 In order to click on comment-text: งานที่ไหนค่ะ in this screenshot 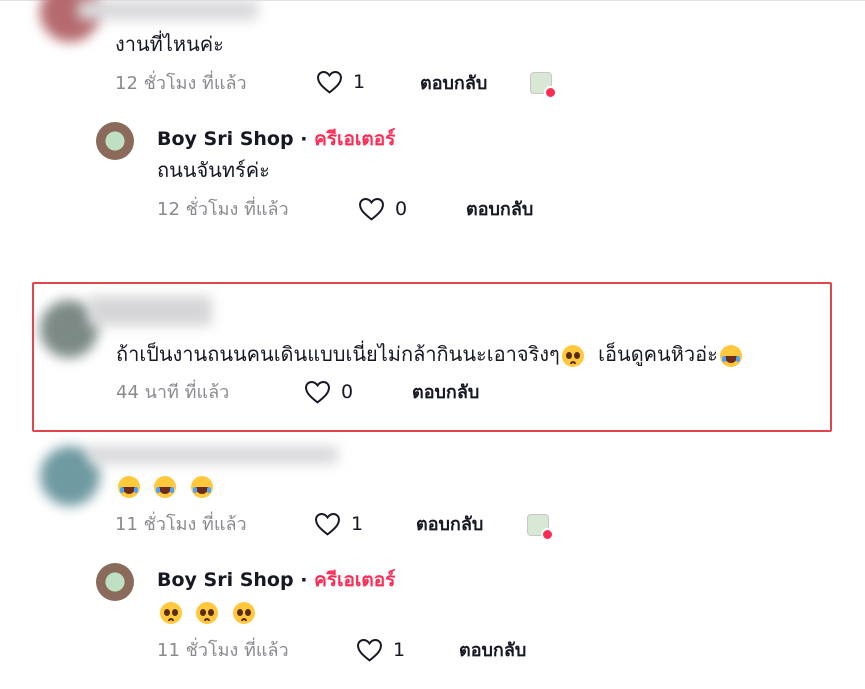, I will do `click(169, 44)`.